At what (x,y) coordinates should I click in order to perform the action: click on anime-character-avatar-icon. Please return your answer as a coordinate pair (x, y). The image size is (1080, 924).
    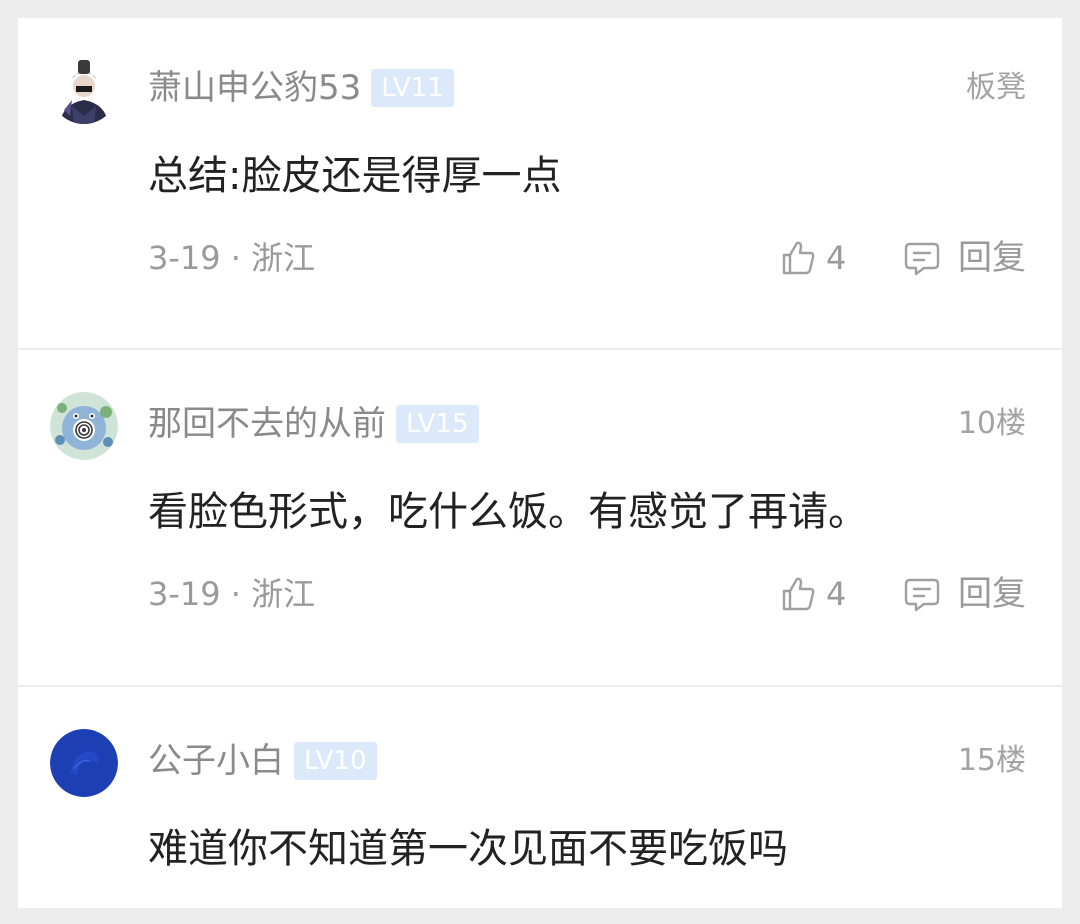
    Looking at the image, I should click on (84, 90).